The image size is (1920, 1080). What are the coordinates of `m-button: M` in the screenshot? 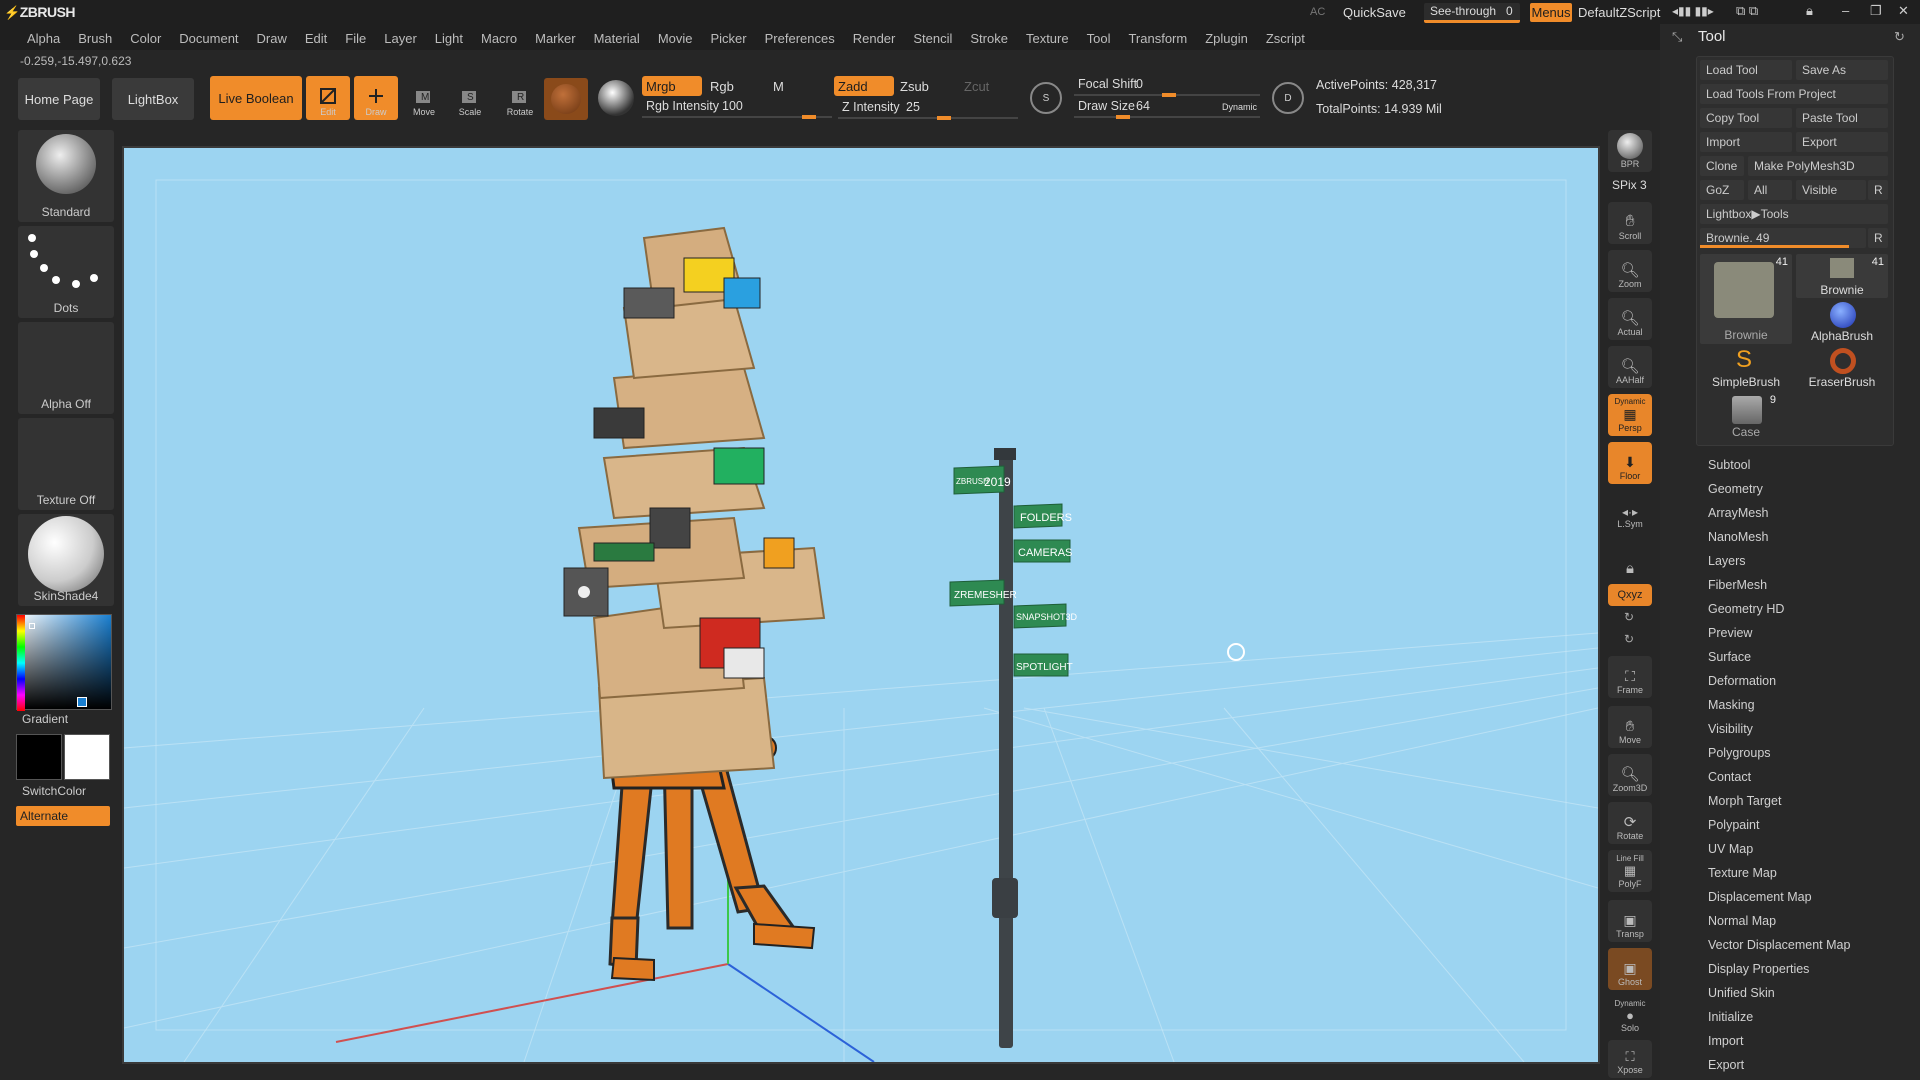 It's located at (778, 86).